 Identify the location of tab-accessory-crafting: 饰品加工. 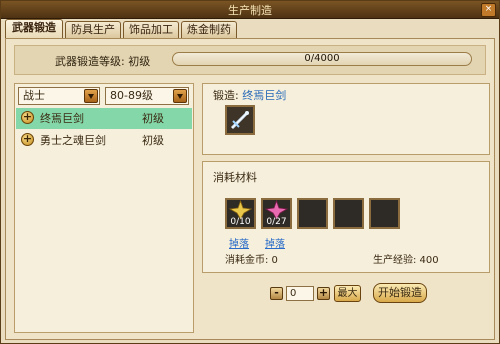
(151, 29).